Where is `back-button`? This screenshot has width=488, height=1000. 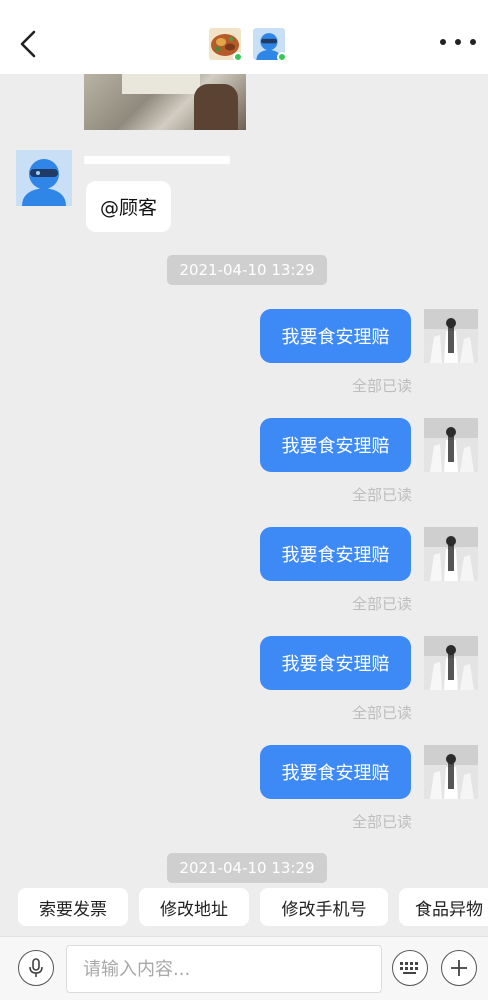
back-button is located at coordinates (28, 44).